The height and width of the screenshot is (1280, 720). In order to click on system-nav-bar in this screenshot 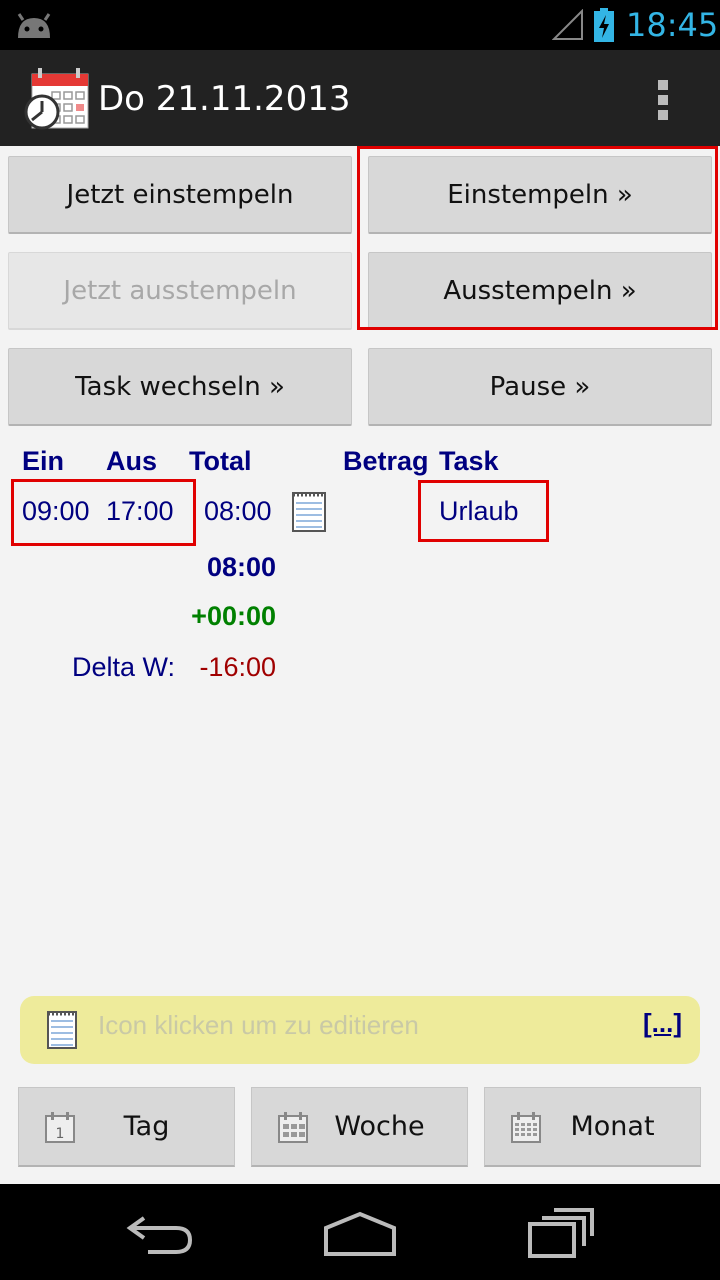, I will do `click(360, 1232)`.